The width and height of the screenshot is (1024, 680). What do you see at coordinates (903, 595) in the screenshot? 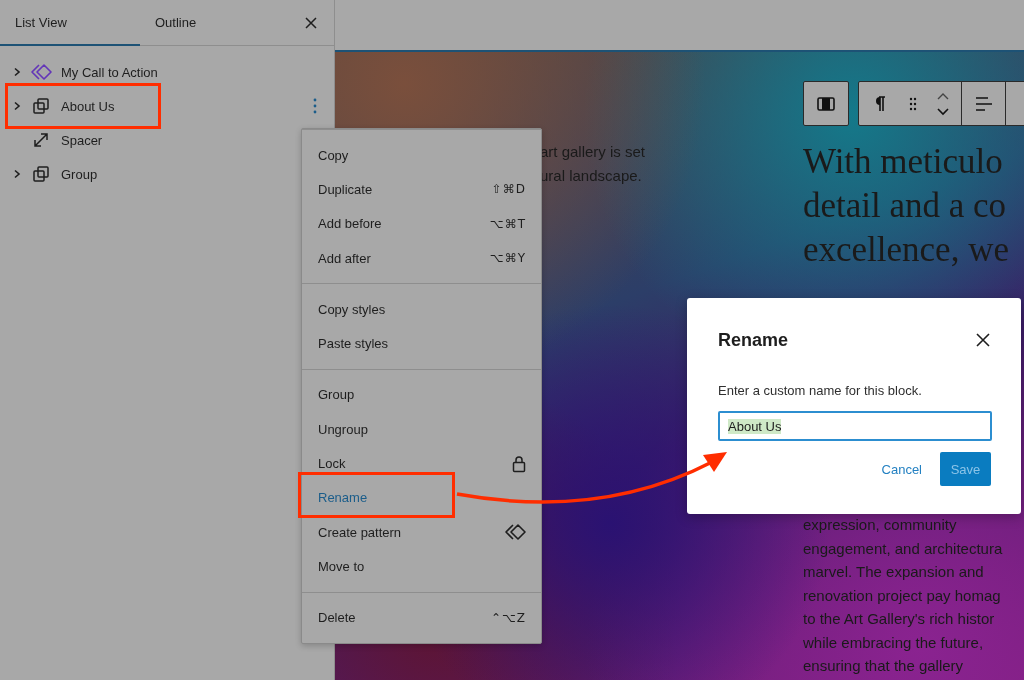
I see `paragraph-text: expression, community engagement, and architectura marvel. The expansion and renovation project pay homag to the Art Gallery's rich histor while embracing the future, ensuring that the gallery` at bounding box center [903, 595].